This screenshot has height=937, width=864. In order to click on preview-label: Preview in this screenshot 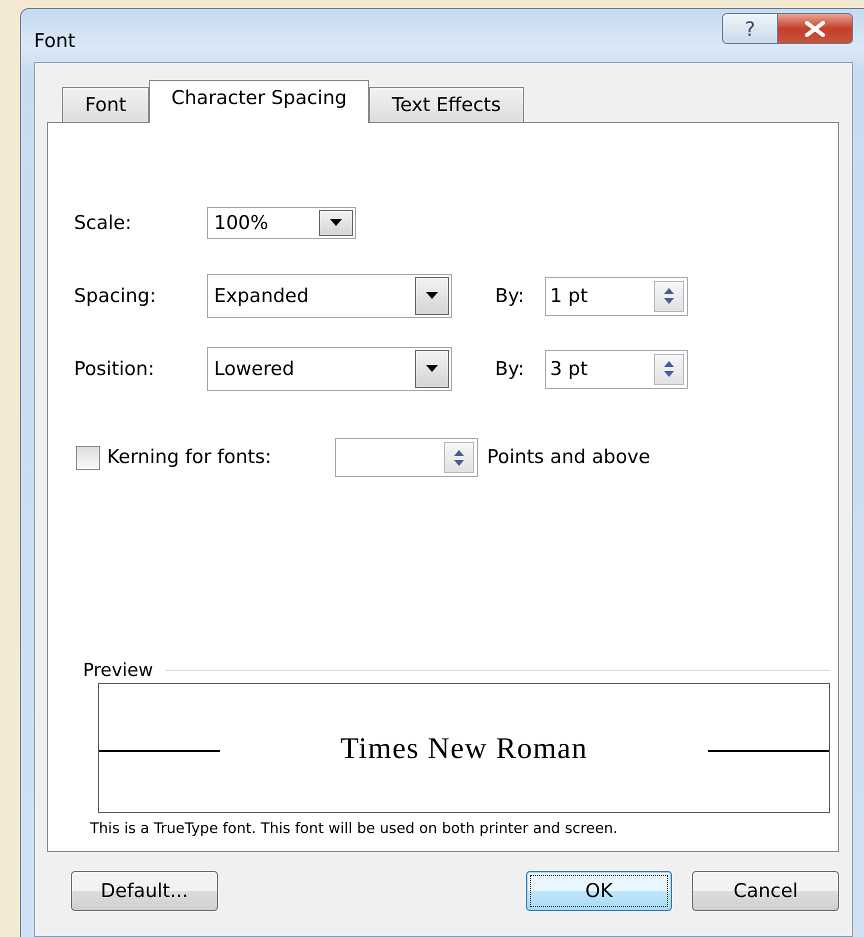, I will do `click(118, 670)`.